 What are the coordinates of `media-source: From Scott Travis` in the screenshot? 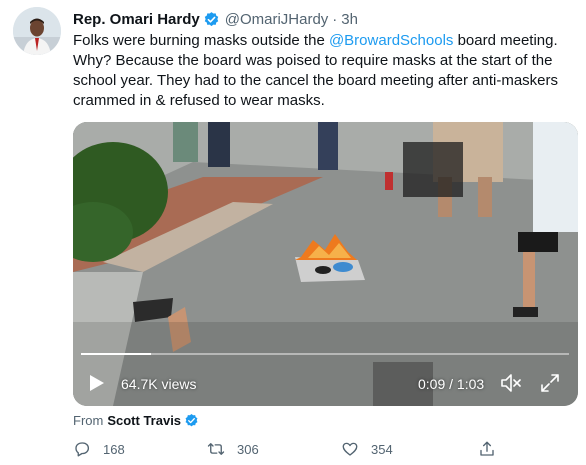 It's located at (136, 420).